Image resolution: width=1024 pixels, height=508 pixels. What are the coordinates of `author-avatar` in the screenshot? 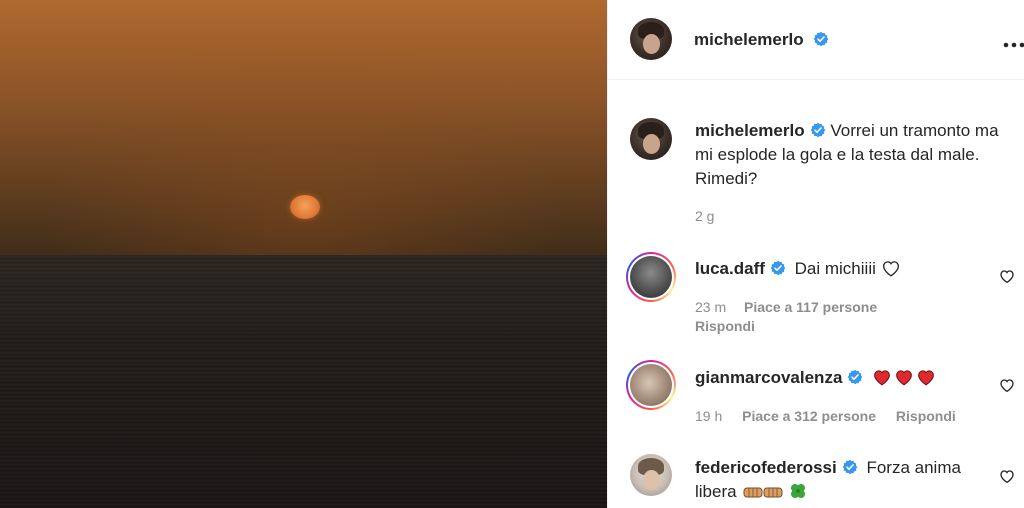 It's located at (651, 39).